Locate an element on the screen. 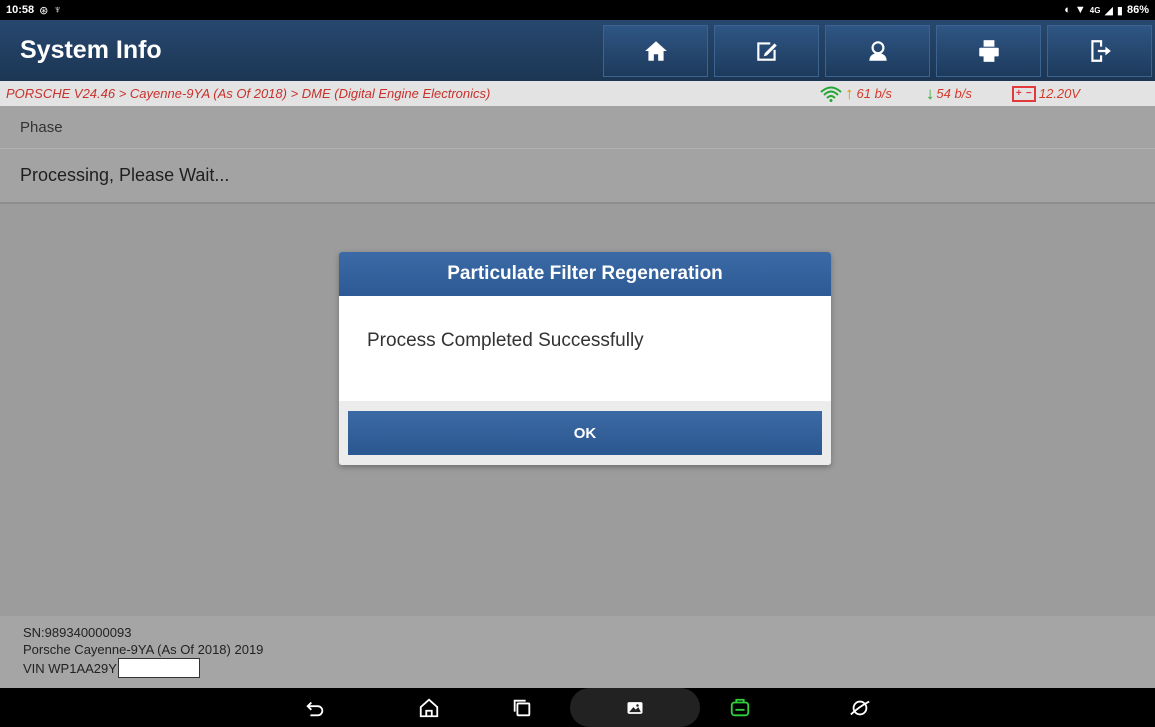  network-type: 4G is located at coordinates (1095, 10).